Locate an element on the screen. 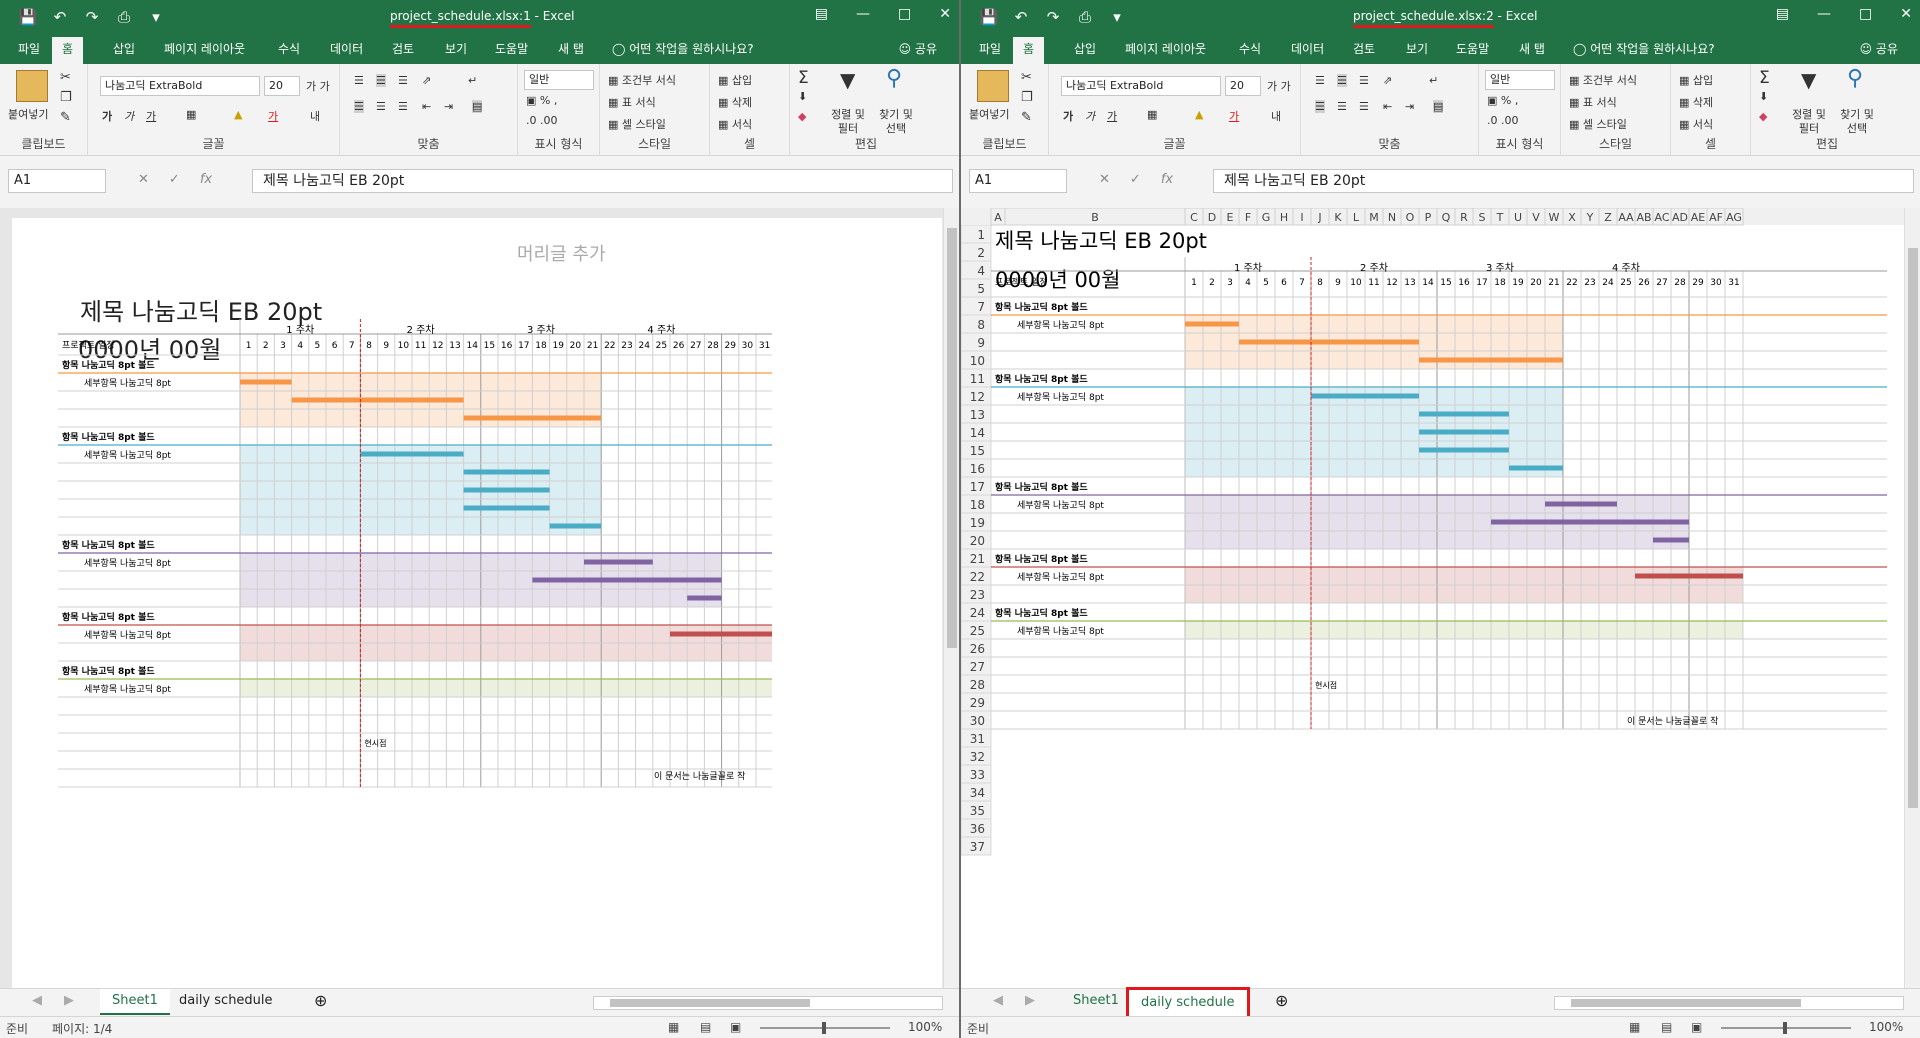 The image size is (1920, 1038). name-box: A1 is located at coordinates (1018, 181).